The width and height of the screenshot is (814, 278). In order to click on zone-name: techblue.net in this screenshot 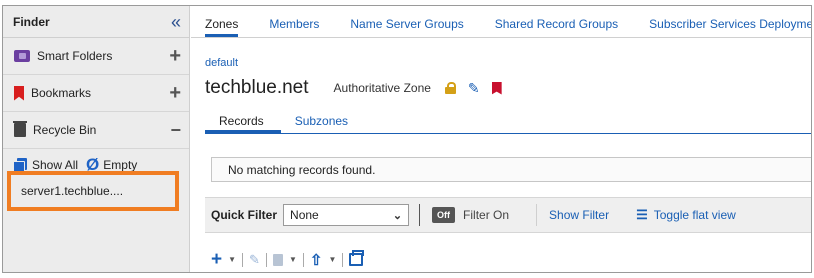, I will do `click(257, 87)`.